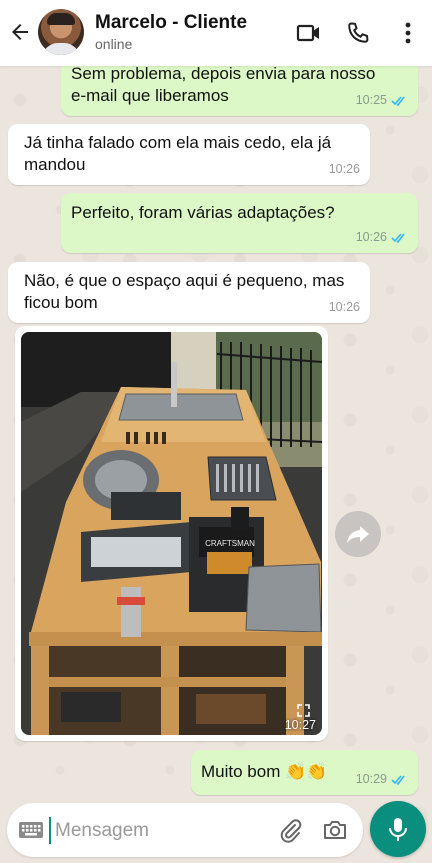 This screenshot has width=432, height=863. I want to click on tool-brand-label: CRAFTSMAN, so click(230, 543).